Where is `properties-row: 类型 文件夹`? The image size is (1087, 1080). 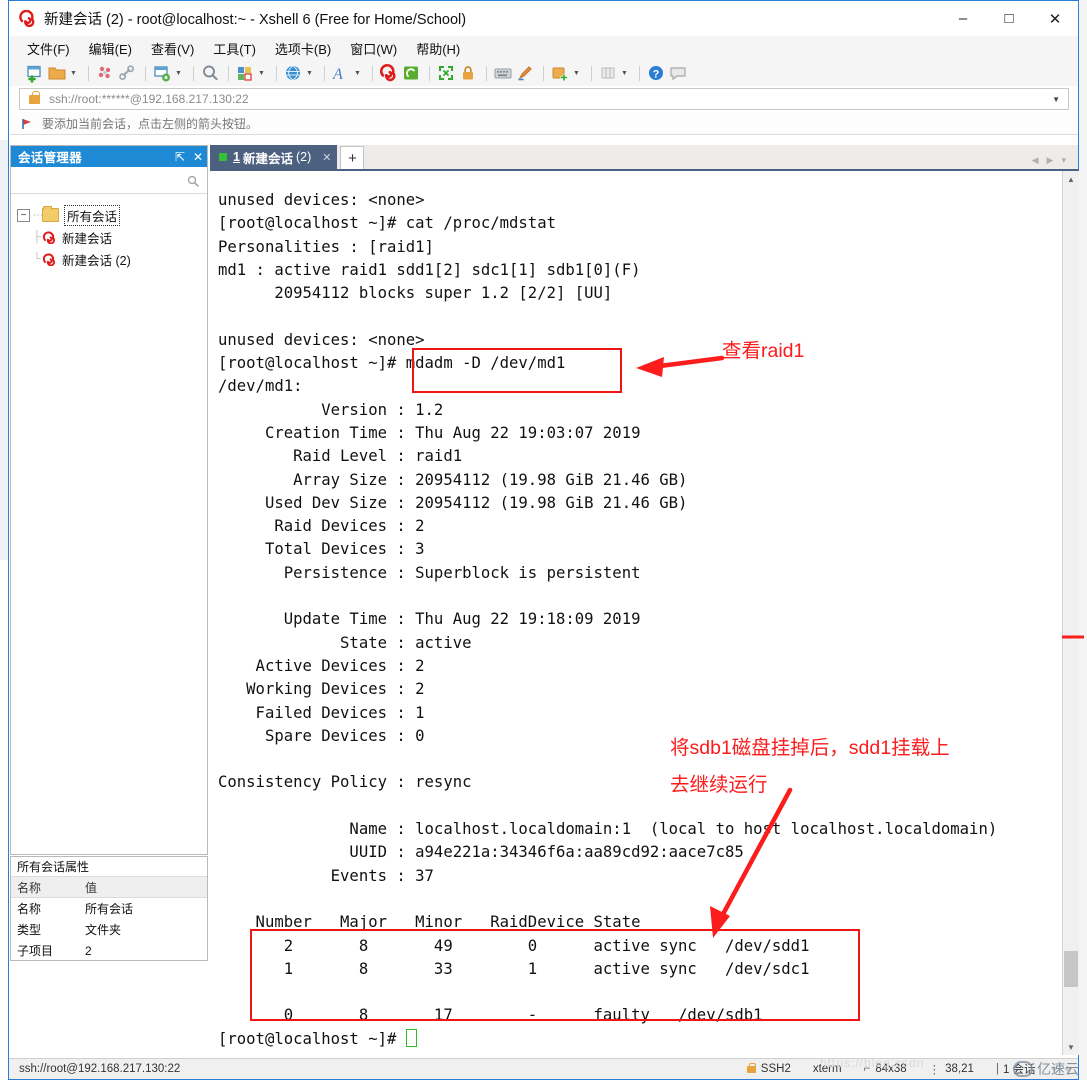
properties-row: 类型 文件夹 is located at coordinates (109, 929).